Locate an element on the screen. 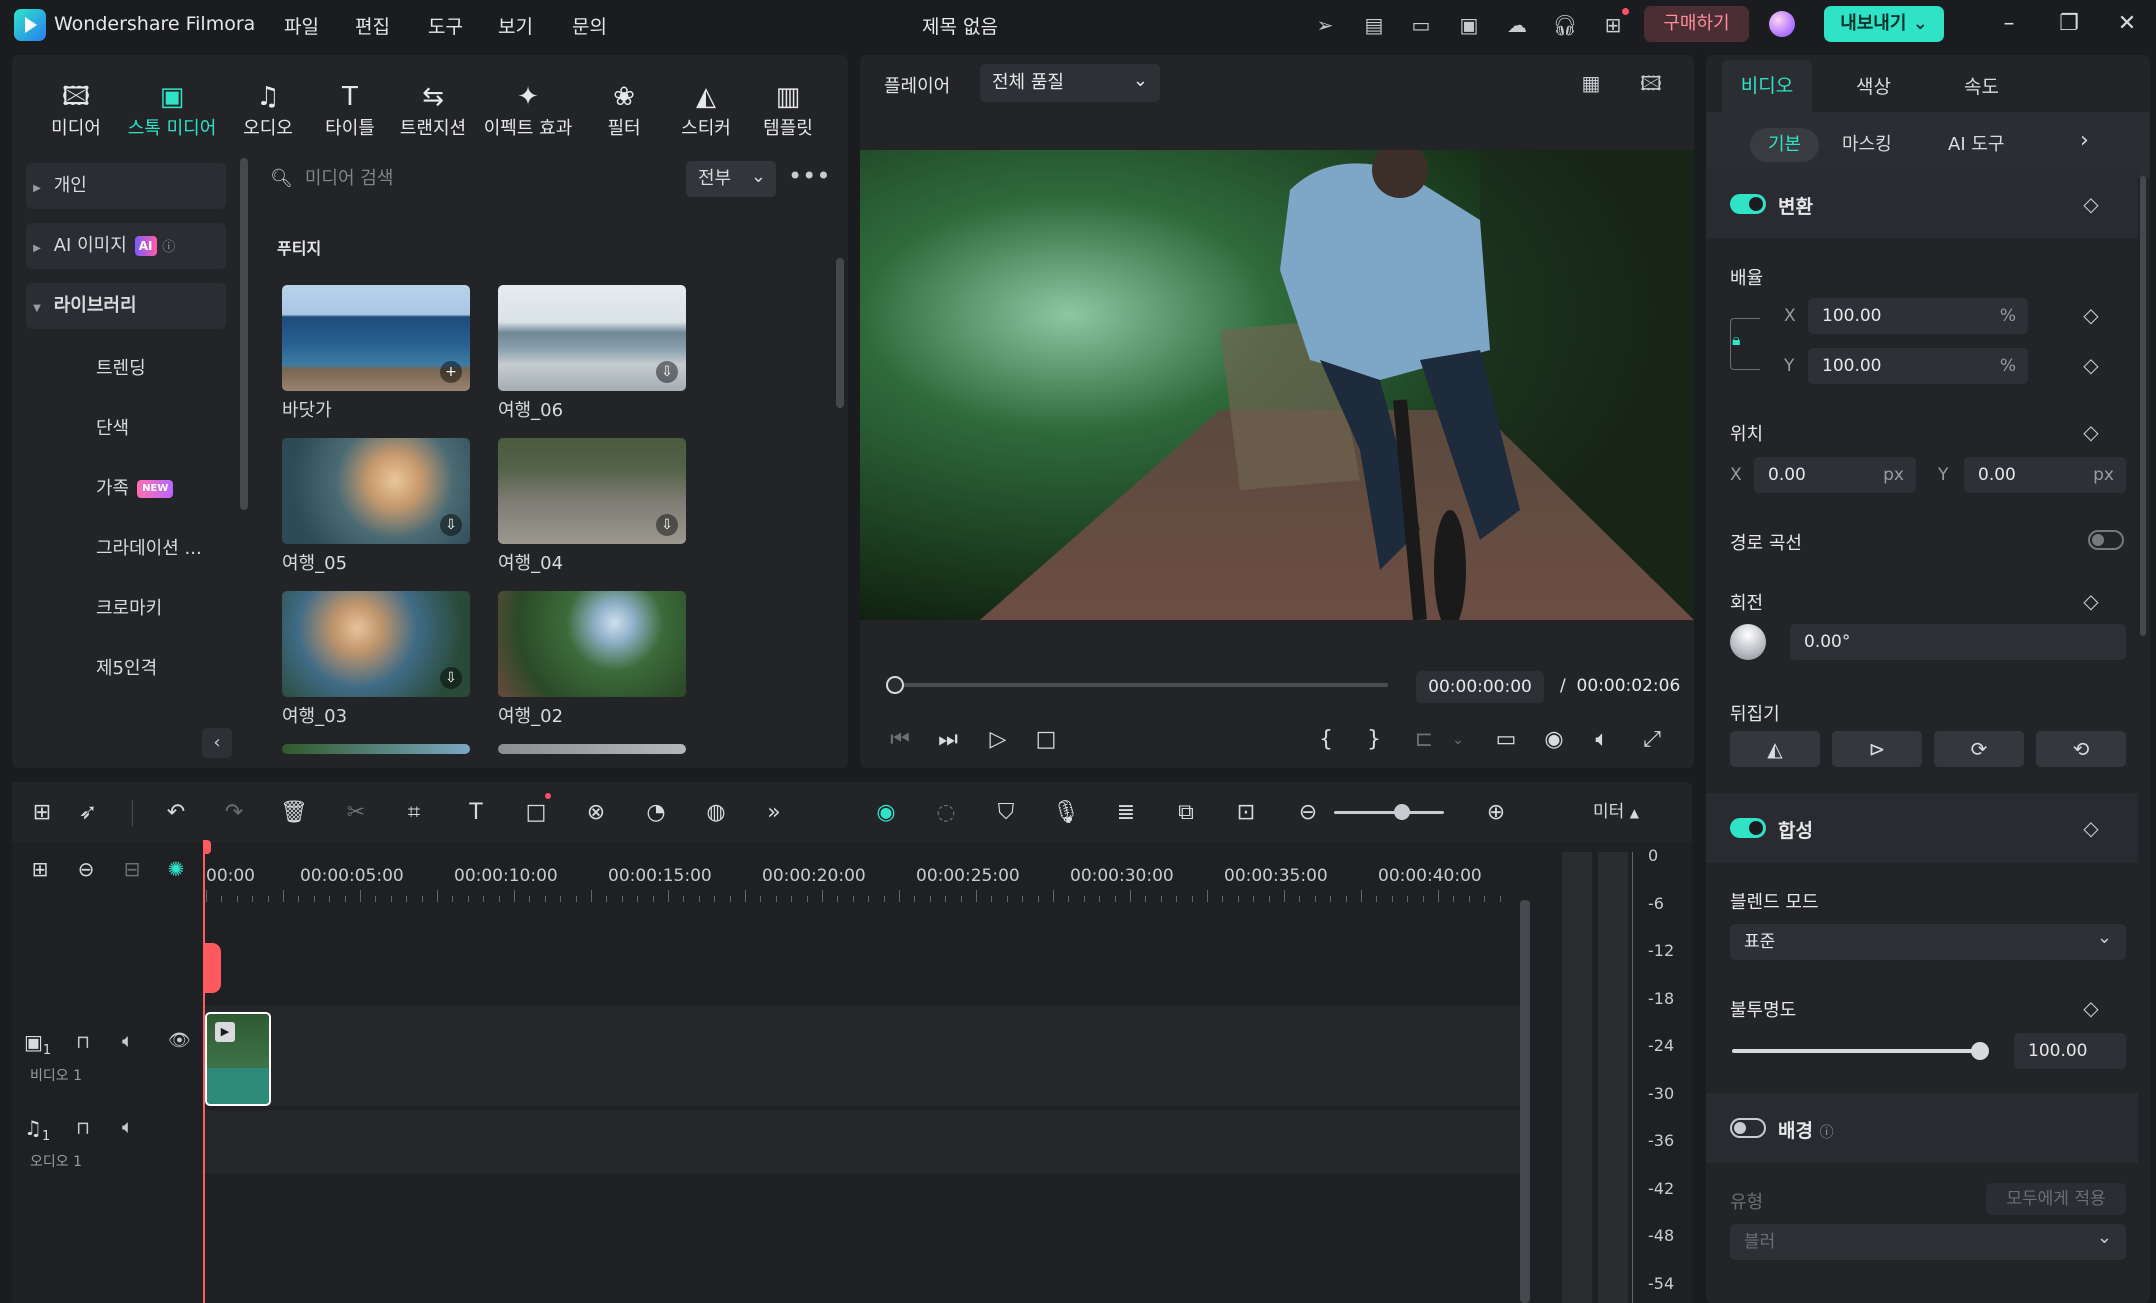 Image resolution: width=2156 pixels, height=1303 pixels. tab-media: 🖾 미디어 is located at coordinates (76, 110).